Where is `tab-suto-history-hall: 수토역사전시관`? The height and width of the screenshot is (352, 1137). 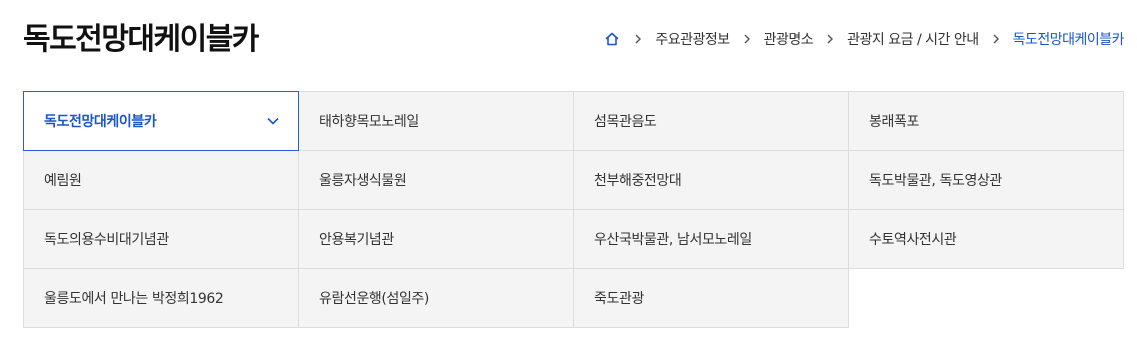 tab-suto-history-hall: 수토역사전시관 is located at coordinates (986, 239).